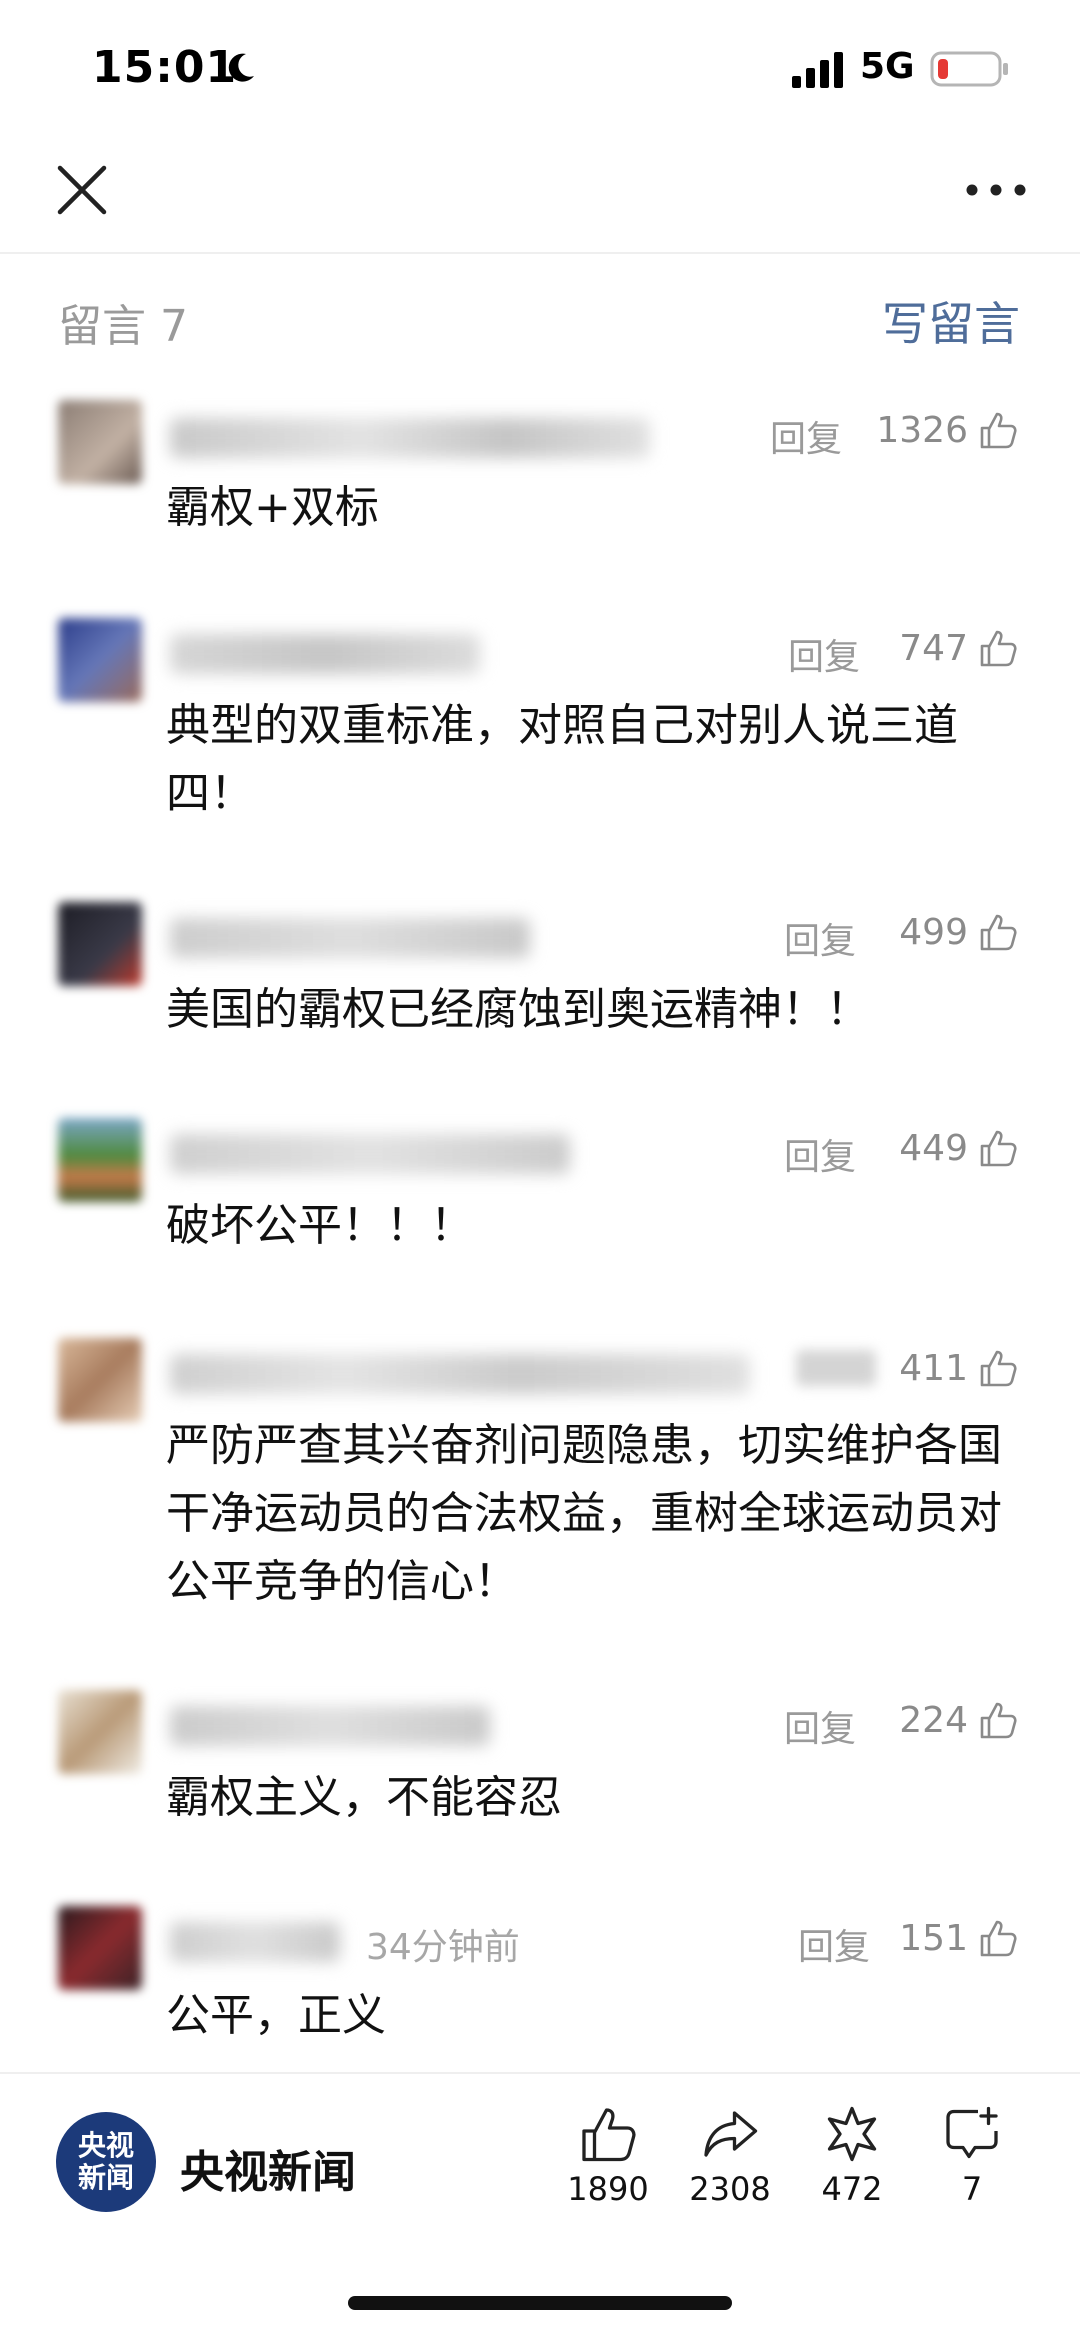 The height and width of the screenshot is (2339, 1080). What do you see at coordinates (836, 1368) in the screenshot?
I see `reply-button-blurred` at bounding box center [836, 1368].